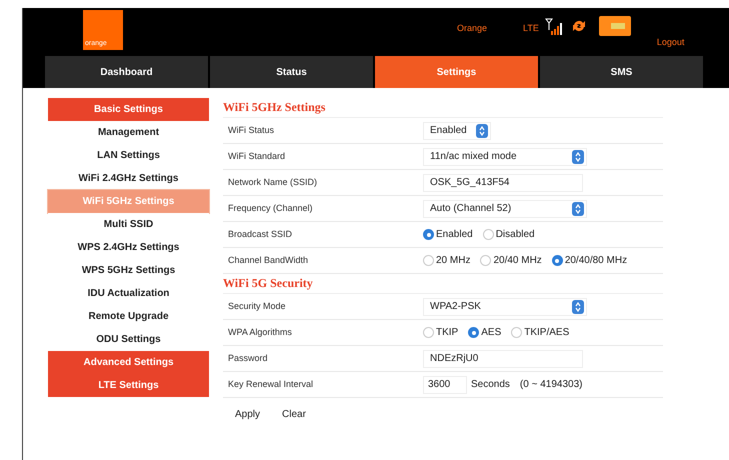 The width and height of the screenshot is (729, 460). Describe the element at coordinates (270, 208) in the screenshot. I see `field-label: Frequency (Channel)` at that location.